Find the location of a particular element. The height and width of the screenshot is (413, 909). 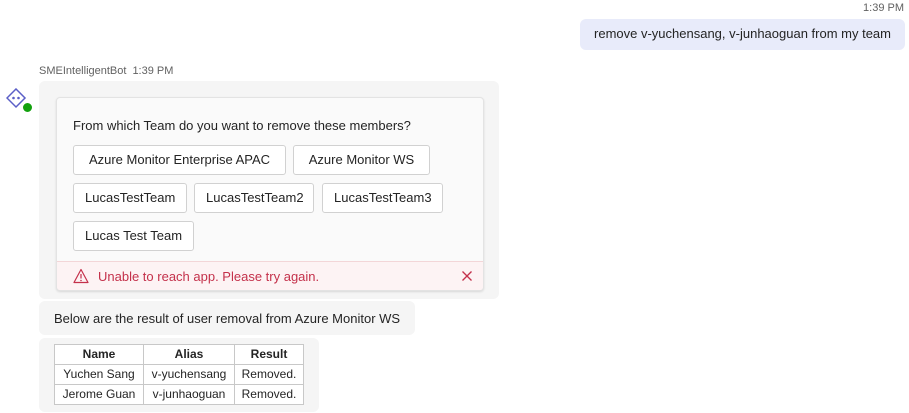

error-bar: Unable to reach app. Please try again. is located at coordinates (270, 275).